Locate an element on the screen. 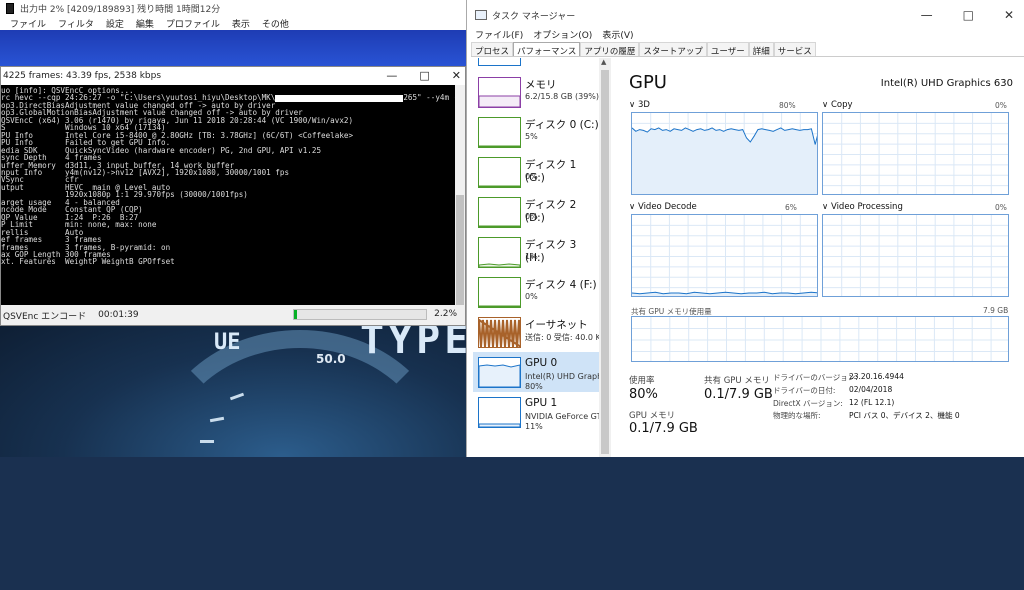 The height and width of the screenshot is (590, 1024). graph-video-processing-plot is located at coordinates (915, 255).